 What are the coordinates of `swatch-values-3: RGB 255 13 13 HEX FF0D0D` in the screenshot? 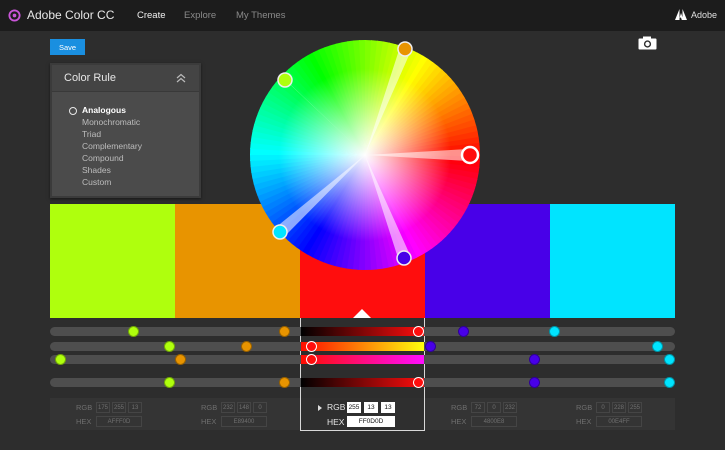 It's located at (362, 414).